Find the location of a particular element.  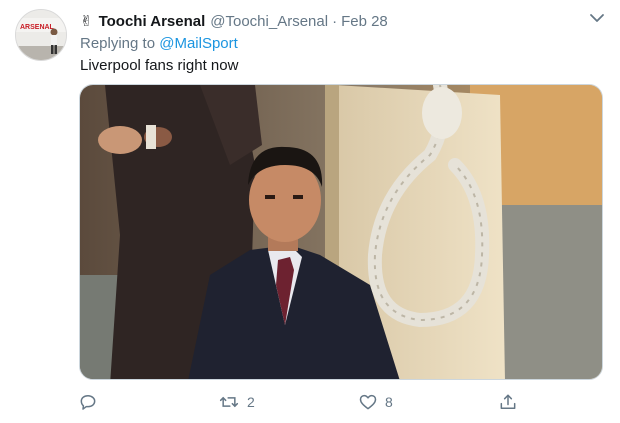

avatar-text: ARSENAL is located at coordinates (37, 27).